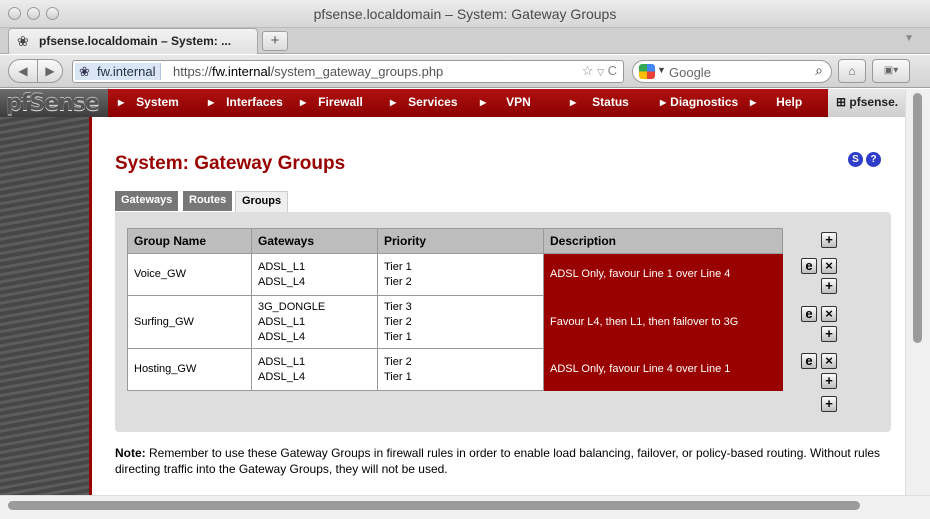 This screenshot has height=519, width=930. I want to click on menu-label: System, so click(157, 102).